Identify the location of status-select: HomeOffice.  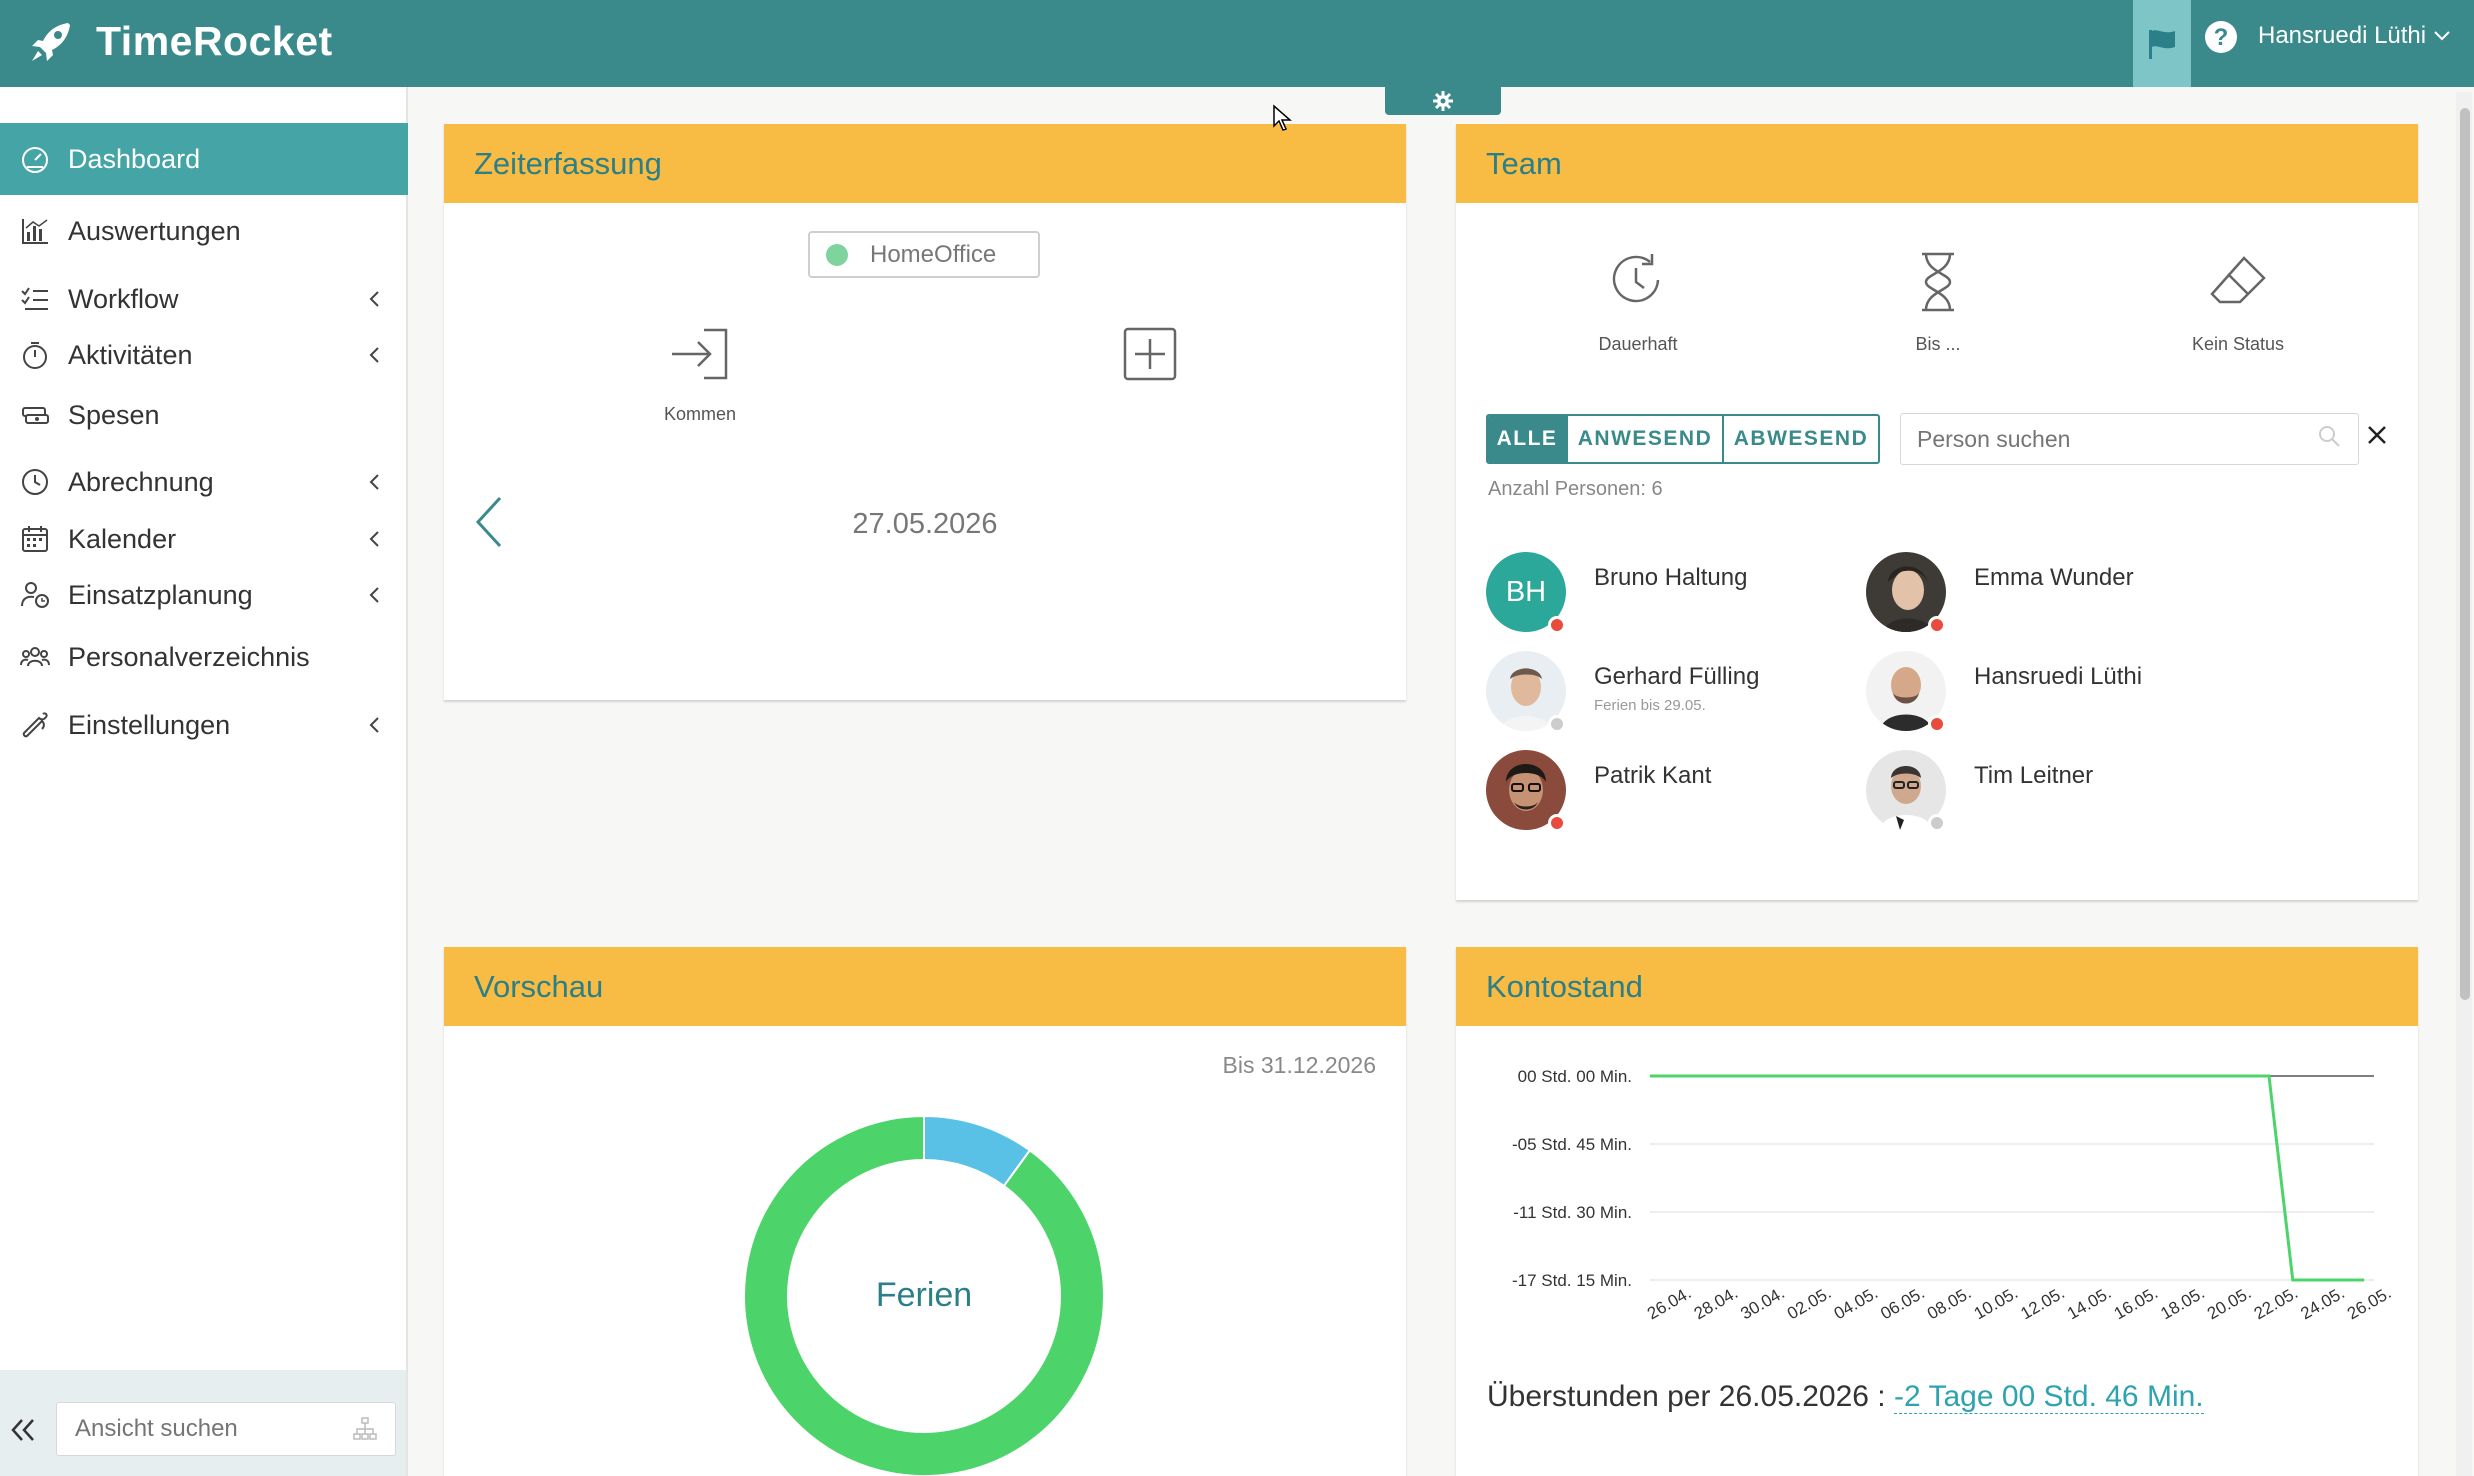
(924, 254).